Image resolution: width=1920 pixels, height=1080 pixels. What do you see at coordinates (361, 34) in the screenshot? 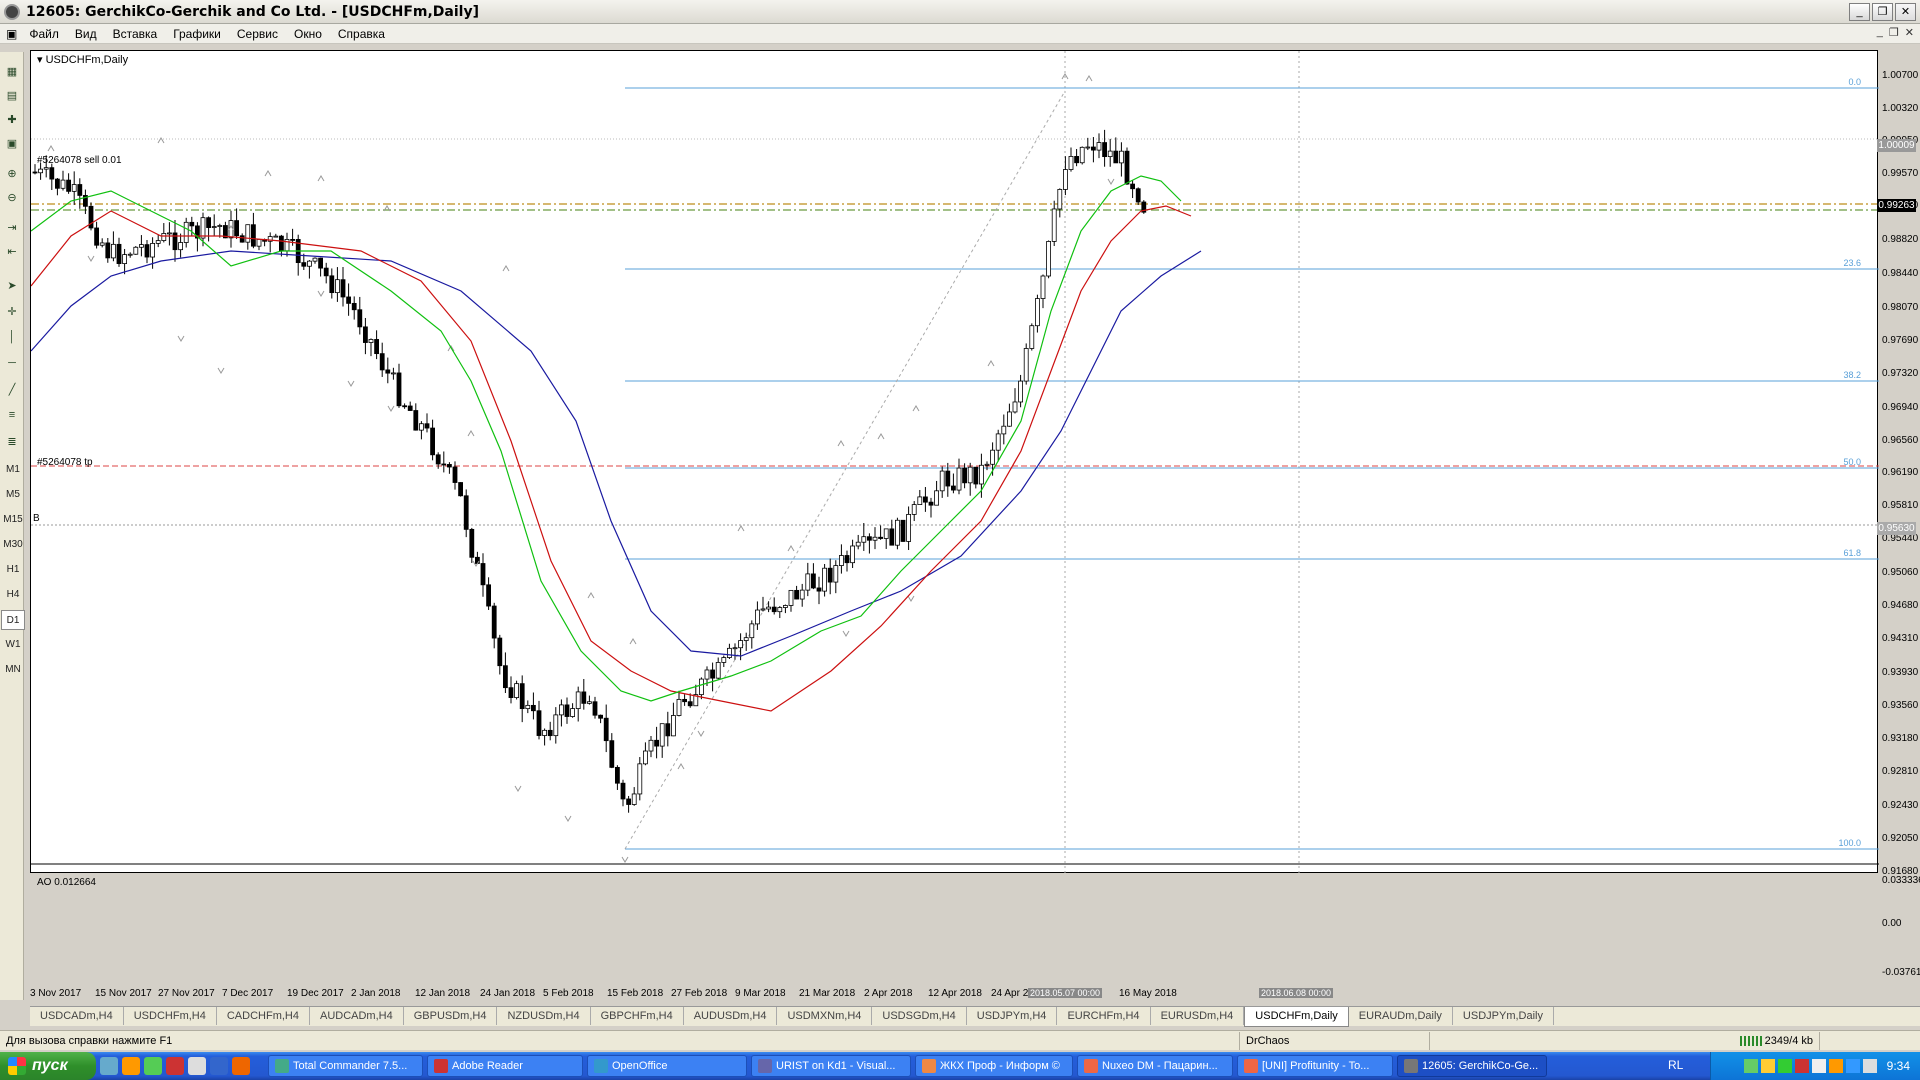
I see `menu-help: Справка` at bounding box center [361, 34].